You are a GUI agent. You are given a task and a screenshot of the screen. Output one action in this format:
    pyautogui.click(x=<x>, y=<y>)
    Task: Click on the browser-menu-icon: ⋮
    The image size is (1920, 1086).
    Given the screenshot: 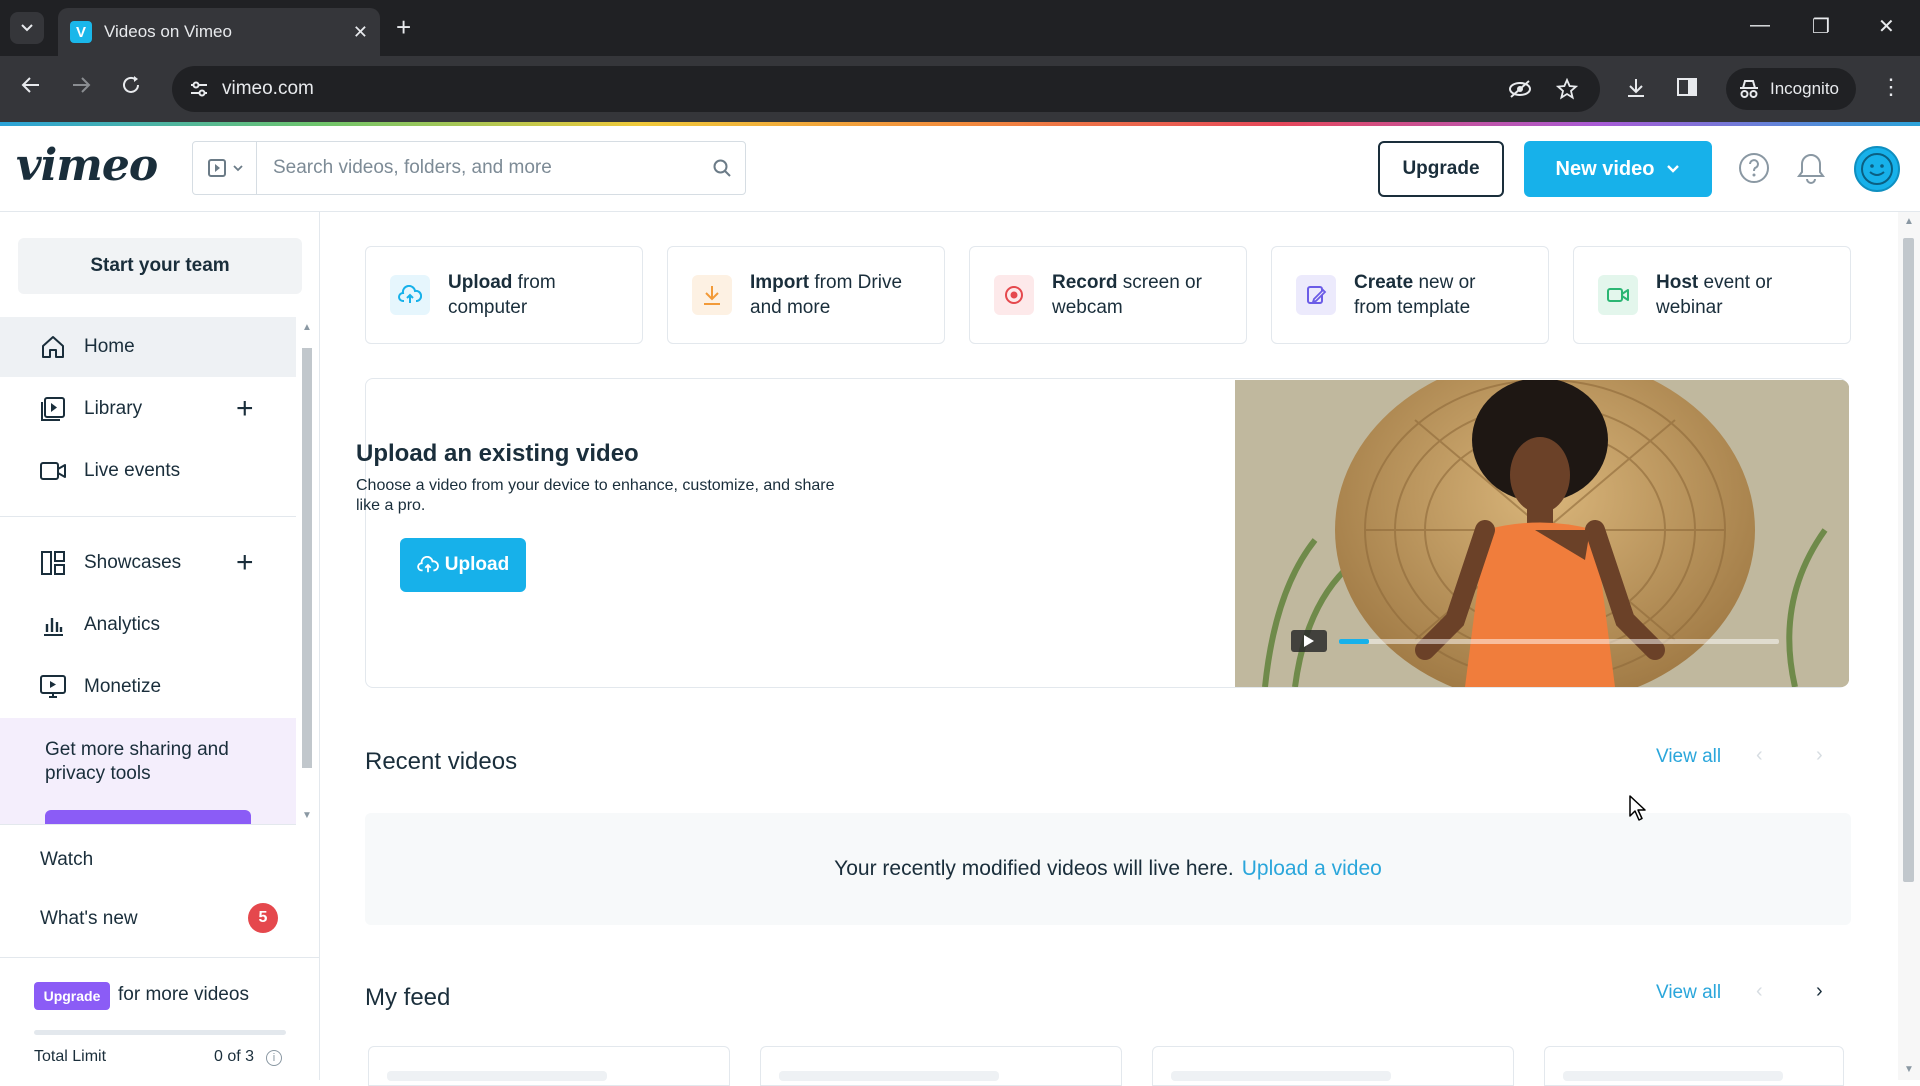 What is the action you would take?
    pyautogui.click(x=1891, y=87)
    